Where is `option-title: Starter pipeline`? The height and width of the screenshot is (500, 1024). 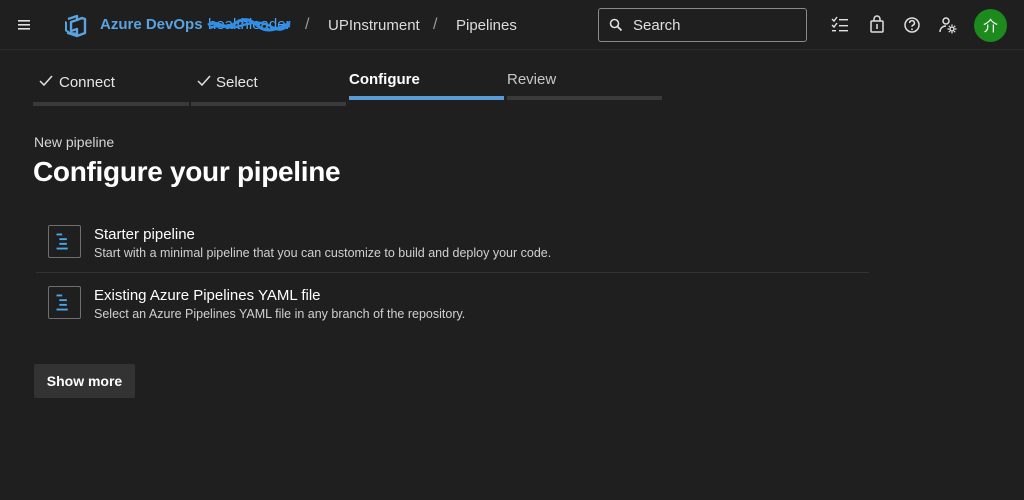
option-title: Starter pipeline is located at coordinates (144, 234).